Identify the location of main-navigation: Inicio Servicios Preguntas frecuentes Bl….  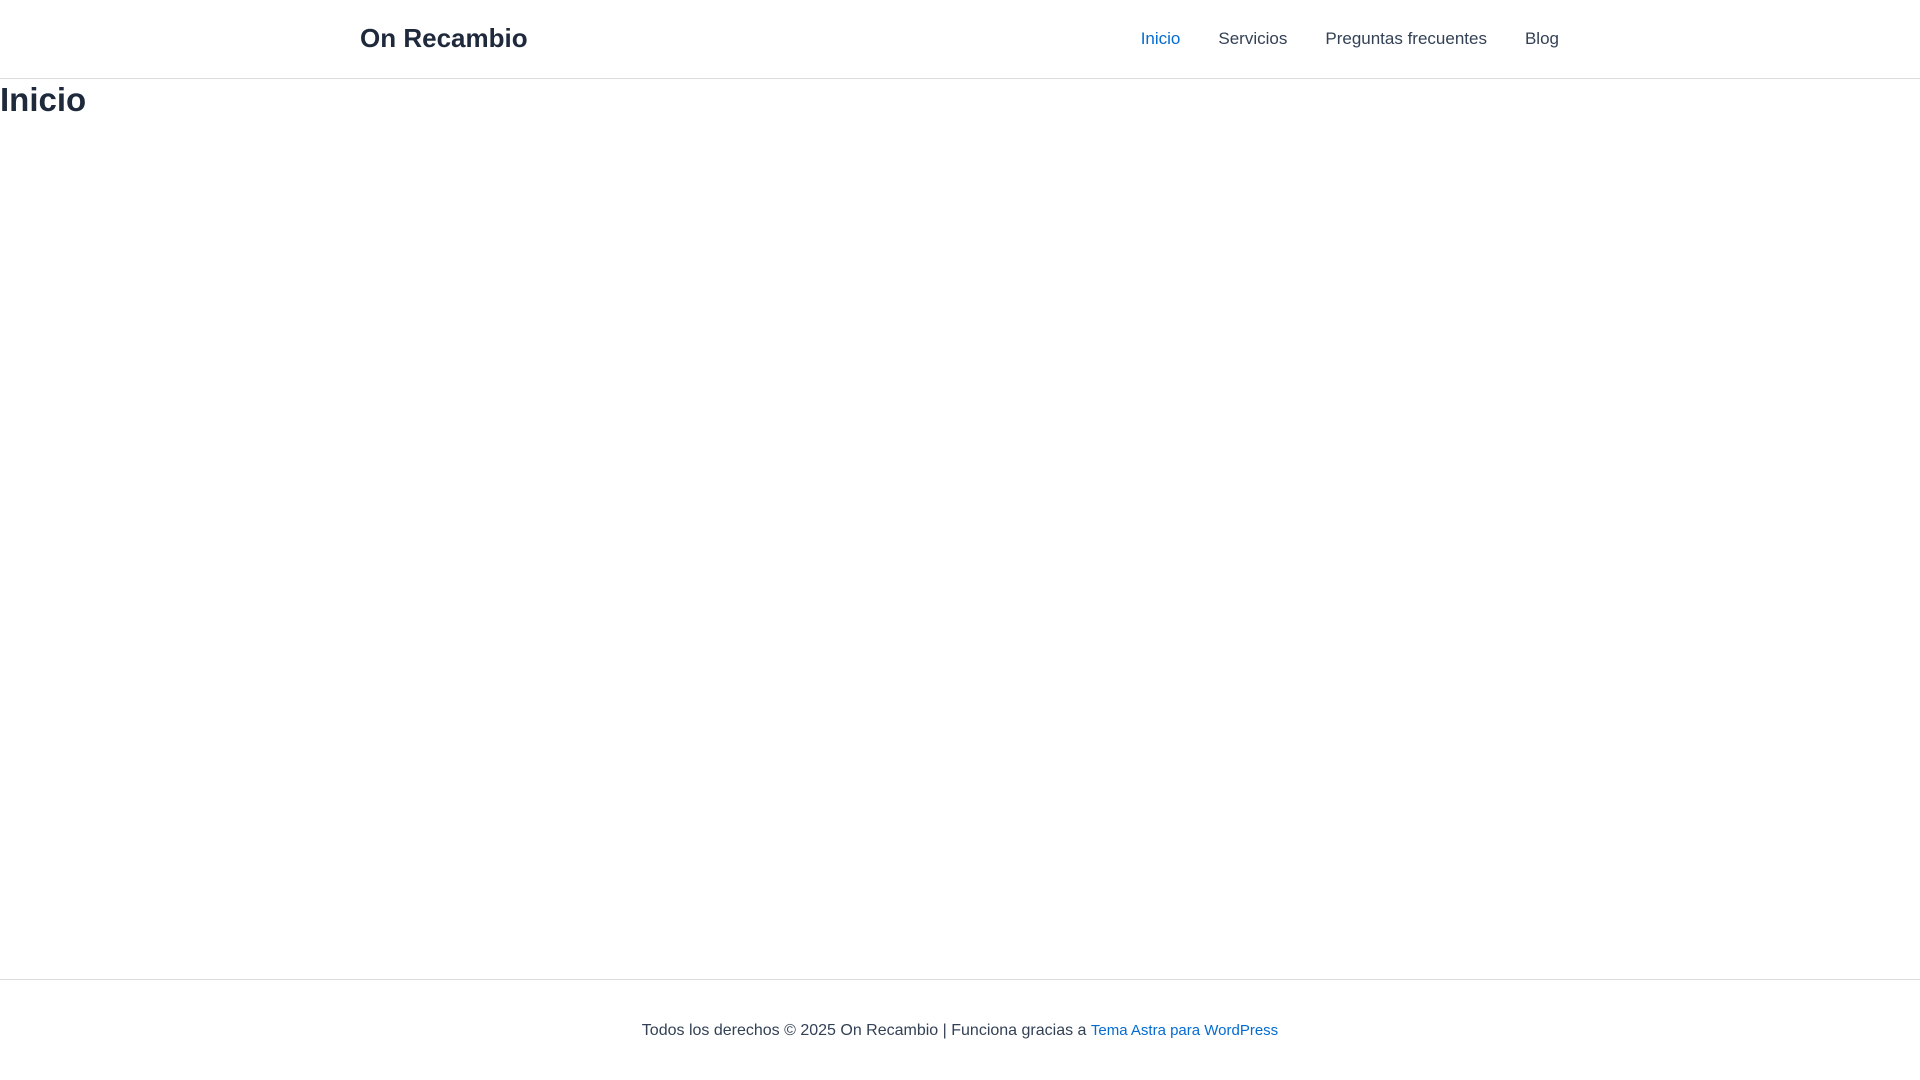
(1350, 39).